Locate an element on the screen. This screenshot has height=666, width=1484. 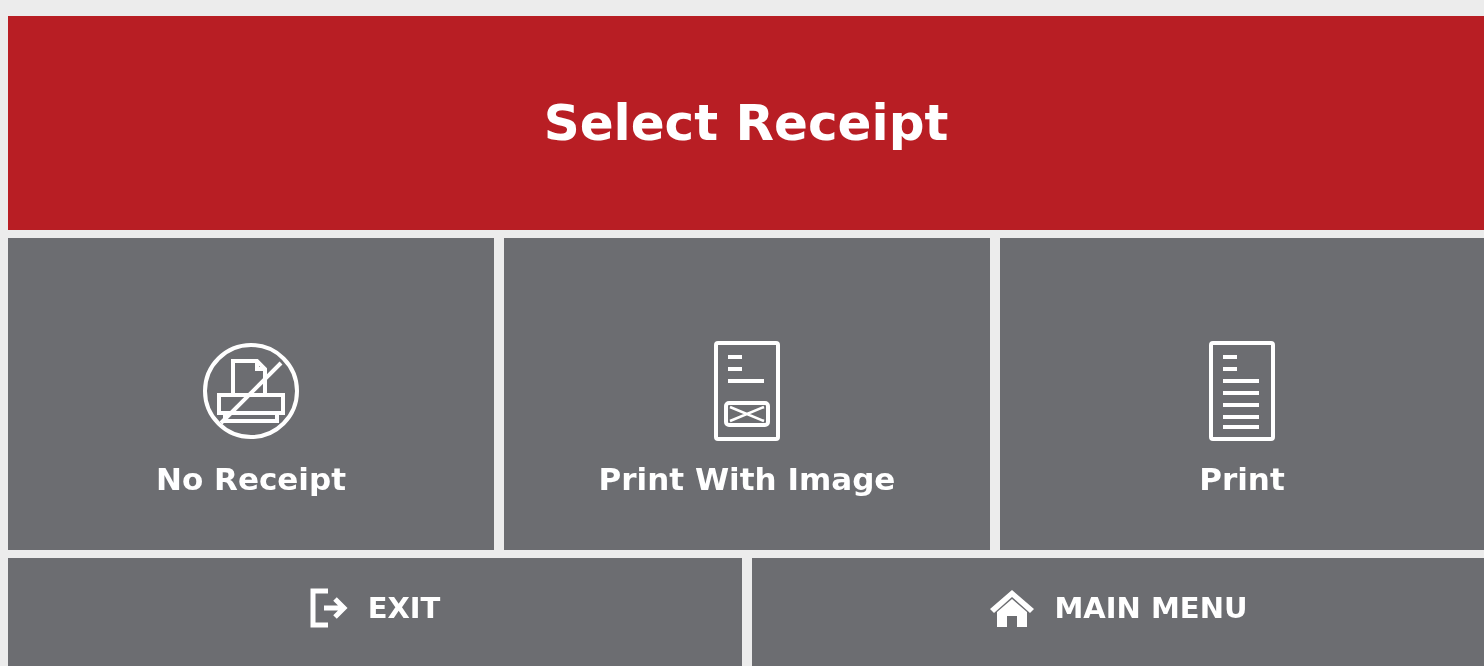
page-title: Select Receipt is located at coordinates (746, 123).